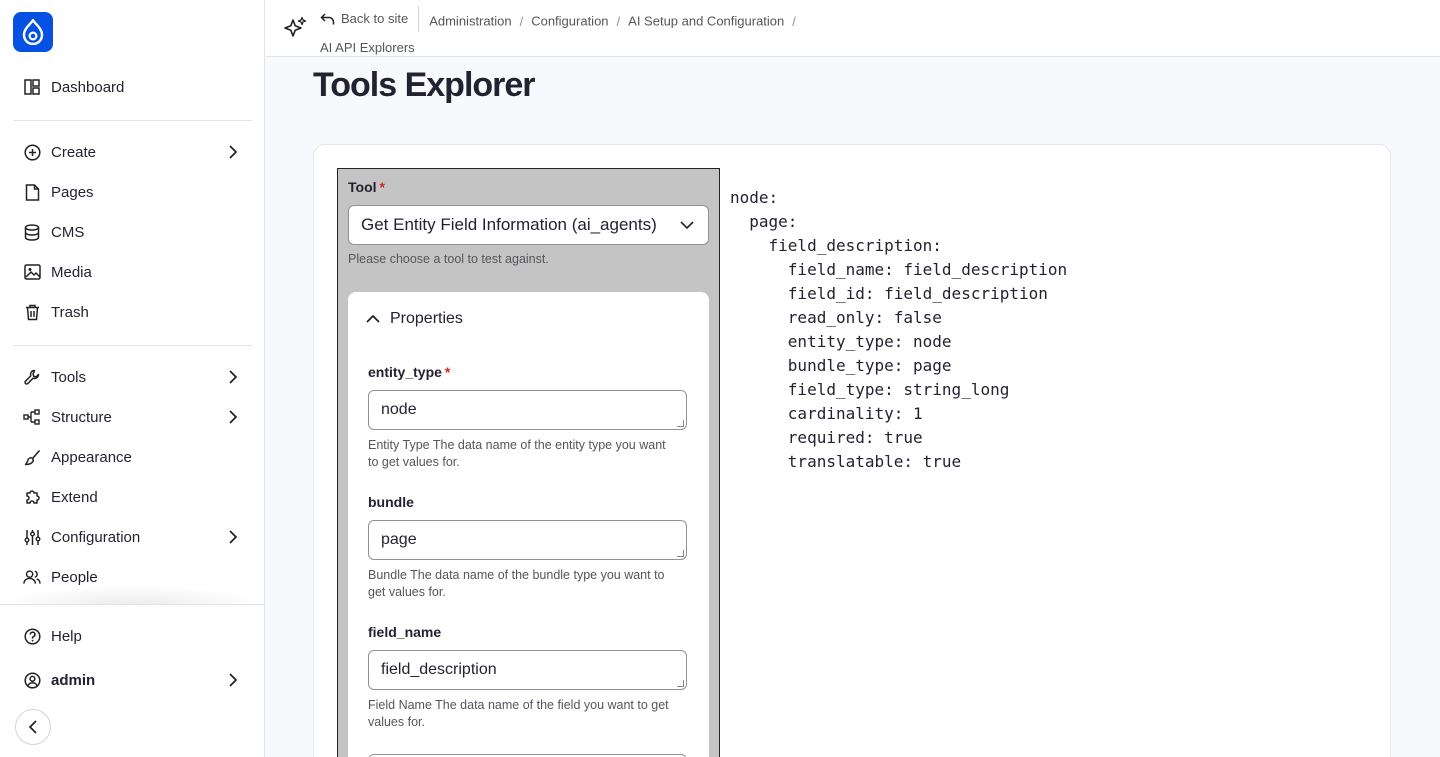 This screenshot has width=1440, height=757. What do you see at coordinates (32, 272) in the screenshot?
I see `image-icon` at bounding box center [32, 272].